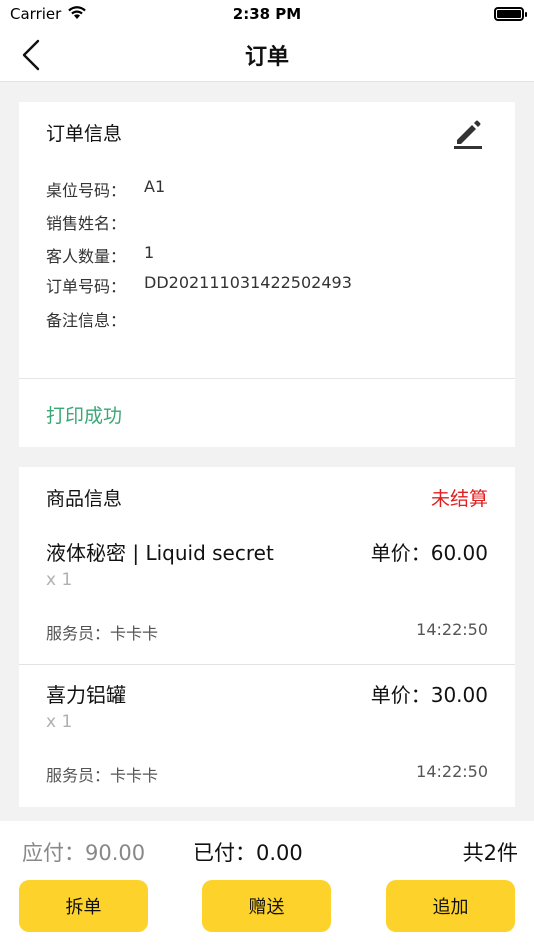  I want to click on footer-bar: 应付：90.00 已付：0.00 共2件 拆单 赠送 追加, so click(267, 885).